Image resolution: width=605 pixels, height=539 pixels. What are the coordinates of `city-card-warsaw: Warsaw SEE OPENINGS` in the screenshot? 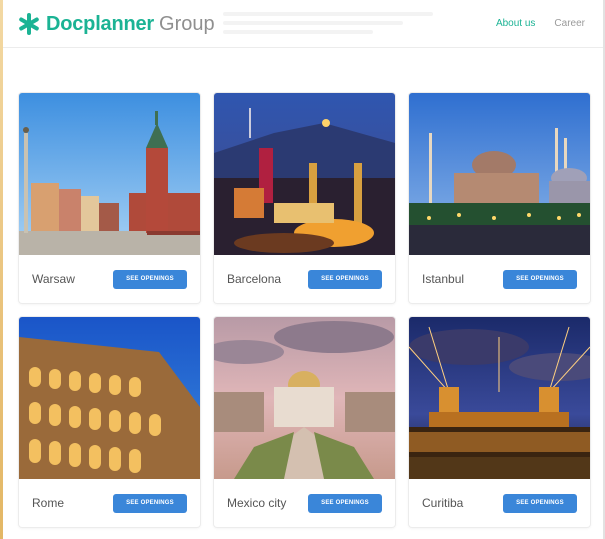 It's located at (109, 198).